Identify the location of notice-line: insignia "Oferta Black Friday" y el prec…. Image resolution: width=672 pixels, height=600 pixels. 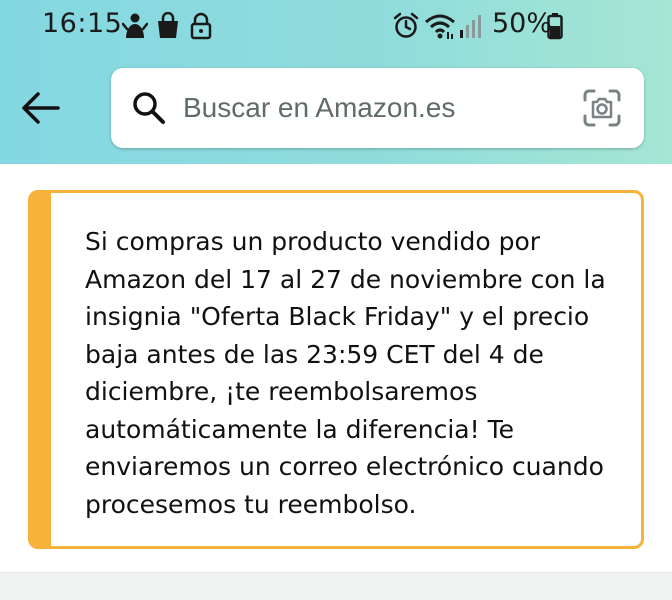
(337, 316).